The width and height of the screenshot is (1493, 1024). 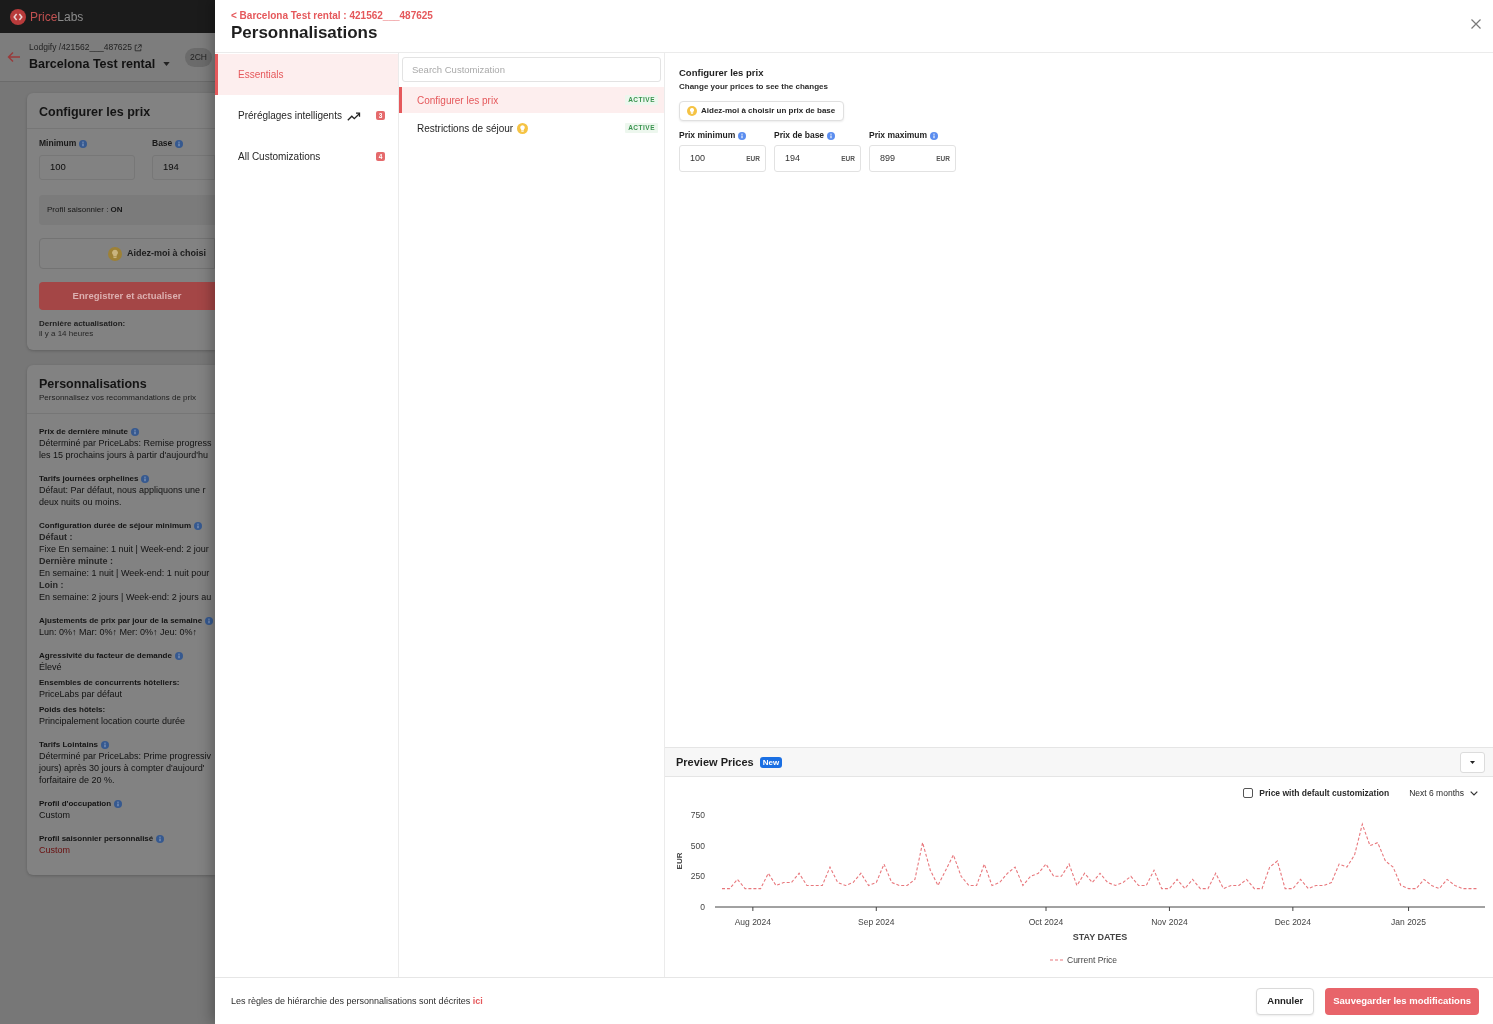 What do you see at coordinates (304, 33) in the screenshot?
I see `panel-title: Personnalisations` at bounding box center [304, 33].